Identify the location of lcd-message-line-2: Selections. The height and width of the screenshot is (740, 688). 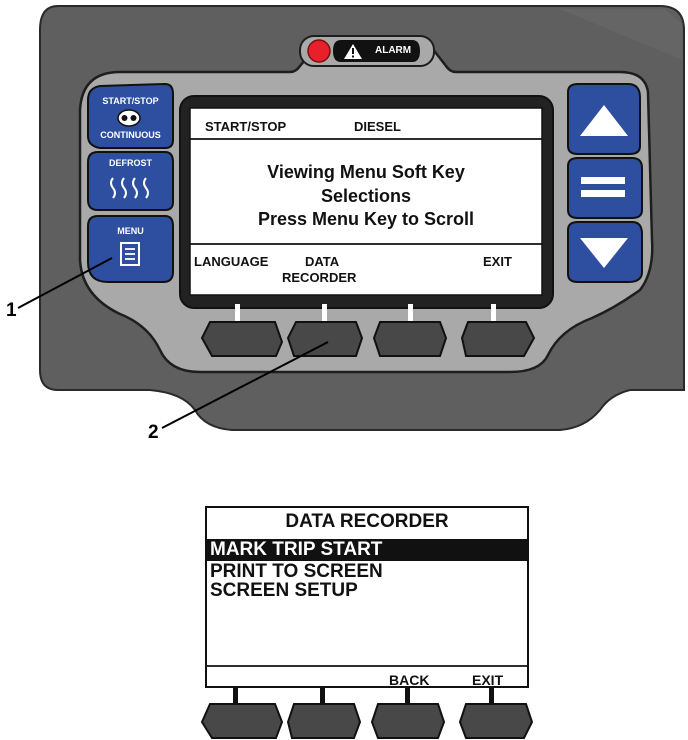
(366, 196).